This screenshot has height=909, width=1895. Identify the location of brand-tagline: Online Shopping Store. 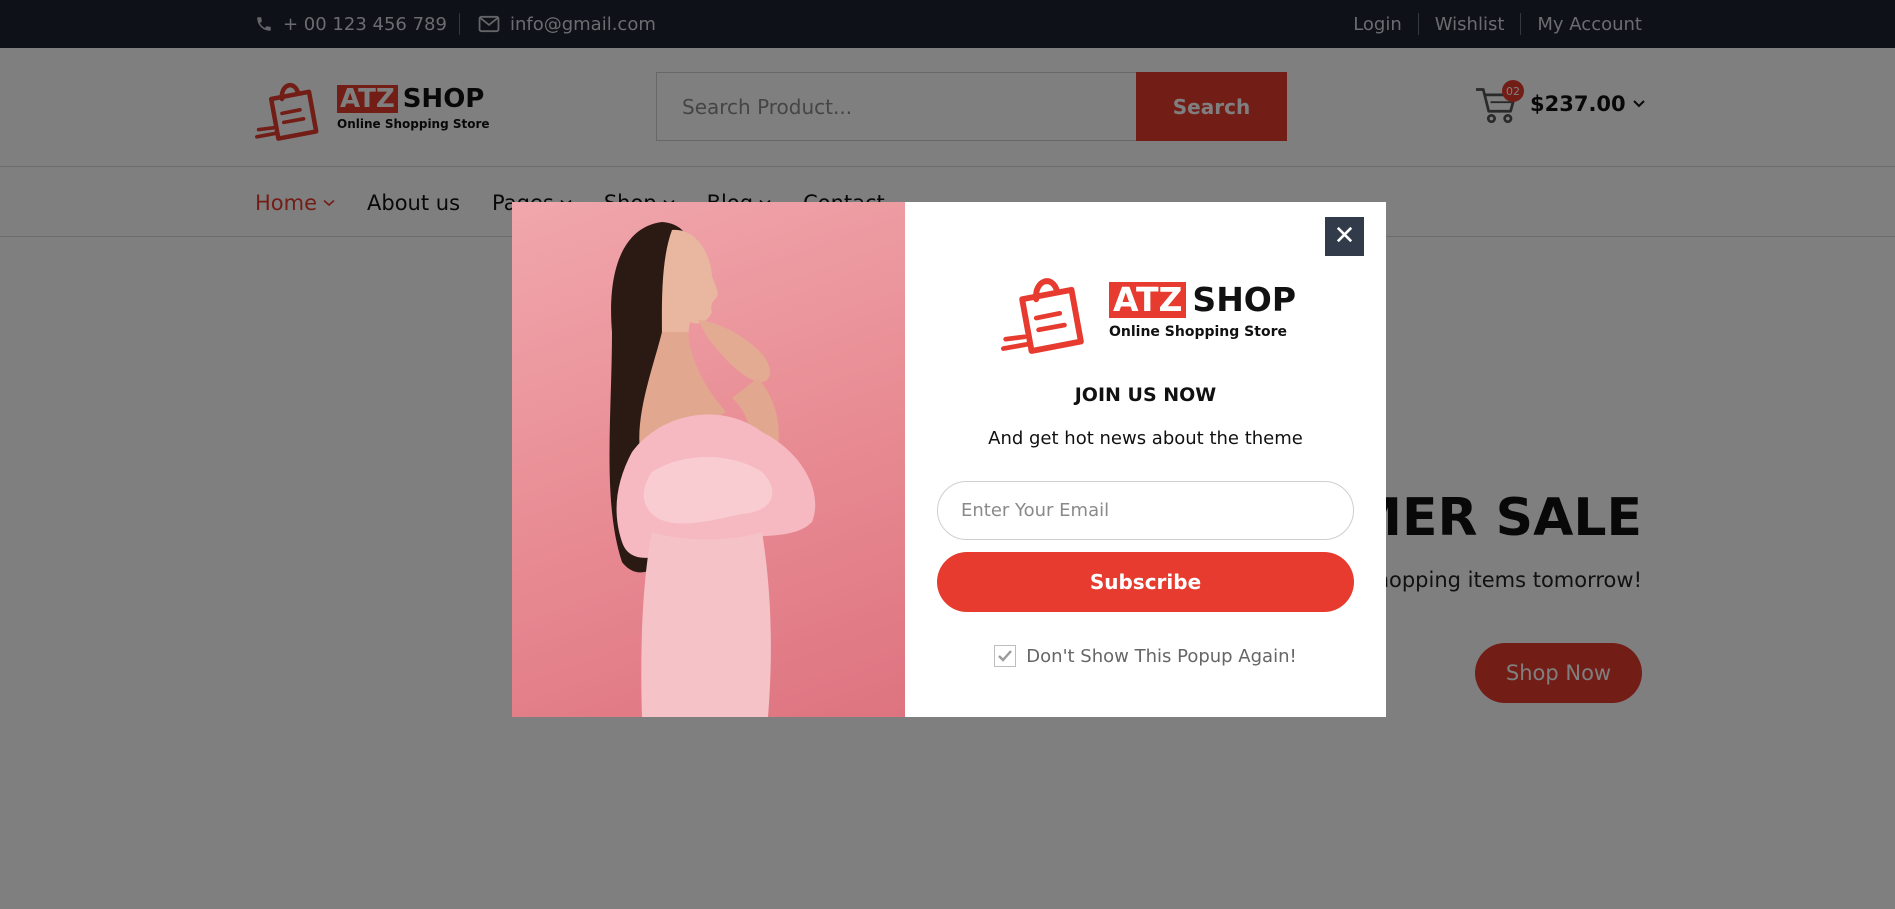
(1198, 332).